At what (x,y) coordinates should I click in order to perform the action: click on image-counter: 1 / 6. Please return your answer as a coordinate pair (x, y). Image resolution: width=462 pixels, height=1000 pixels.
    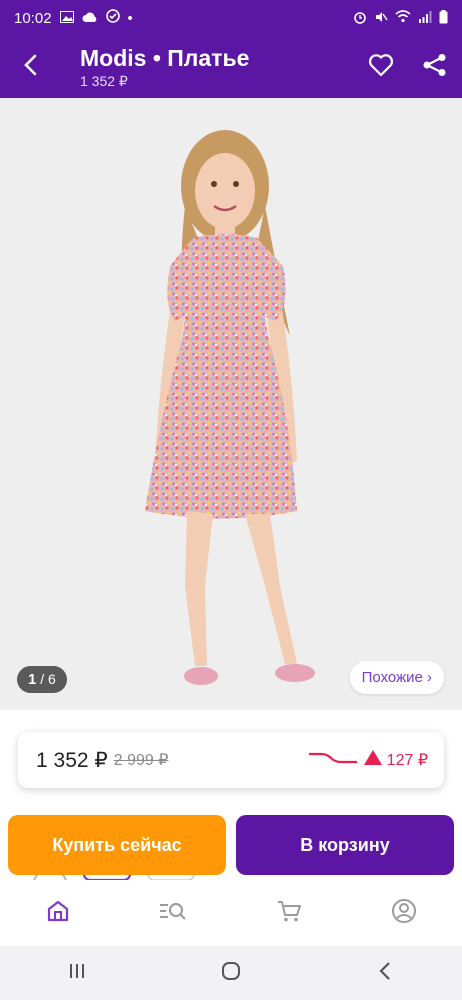
    Looking at the image, I should click on (42, 679).